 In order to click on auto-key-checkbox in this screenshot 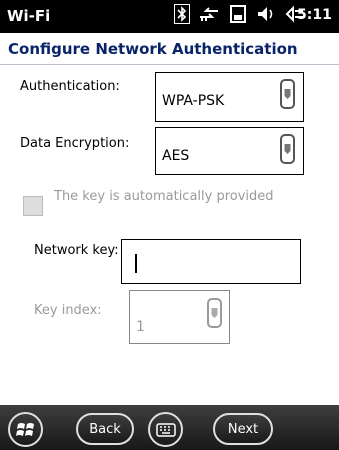, I will do `click(33, 206)`.